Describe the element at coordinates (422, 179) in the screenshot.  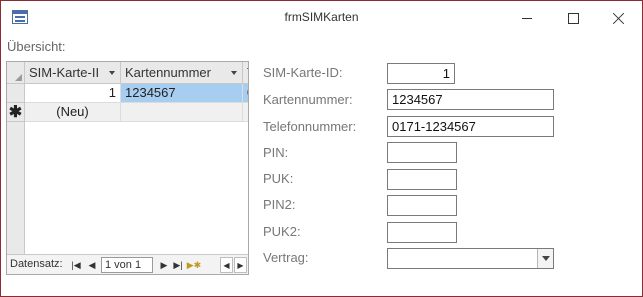
I see `puk-field` at that location.